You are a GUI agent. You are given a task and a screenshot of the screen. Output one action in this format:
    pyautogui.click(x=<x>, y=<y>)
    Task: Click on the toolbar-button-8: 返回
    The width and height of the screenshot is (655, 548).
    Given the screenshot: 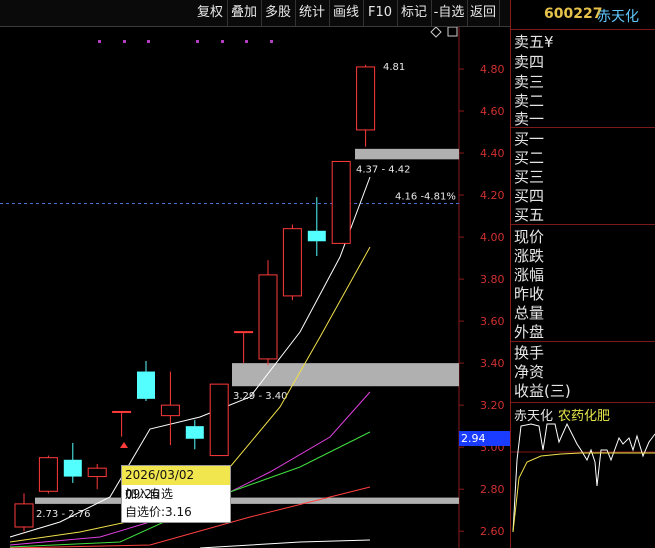 What is the action you would take?
    pyautogui.click(x=483, y=13)
    